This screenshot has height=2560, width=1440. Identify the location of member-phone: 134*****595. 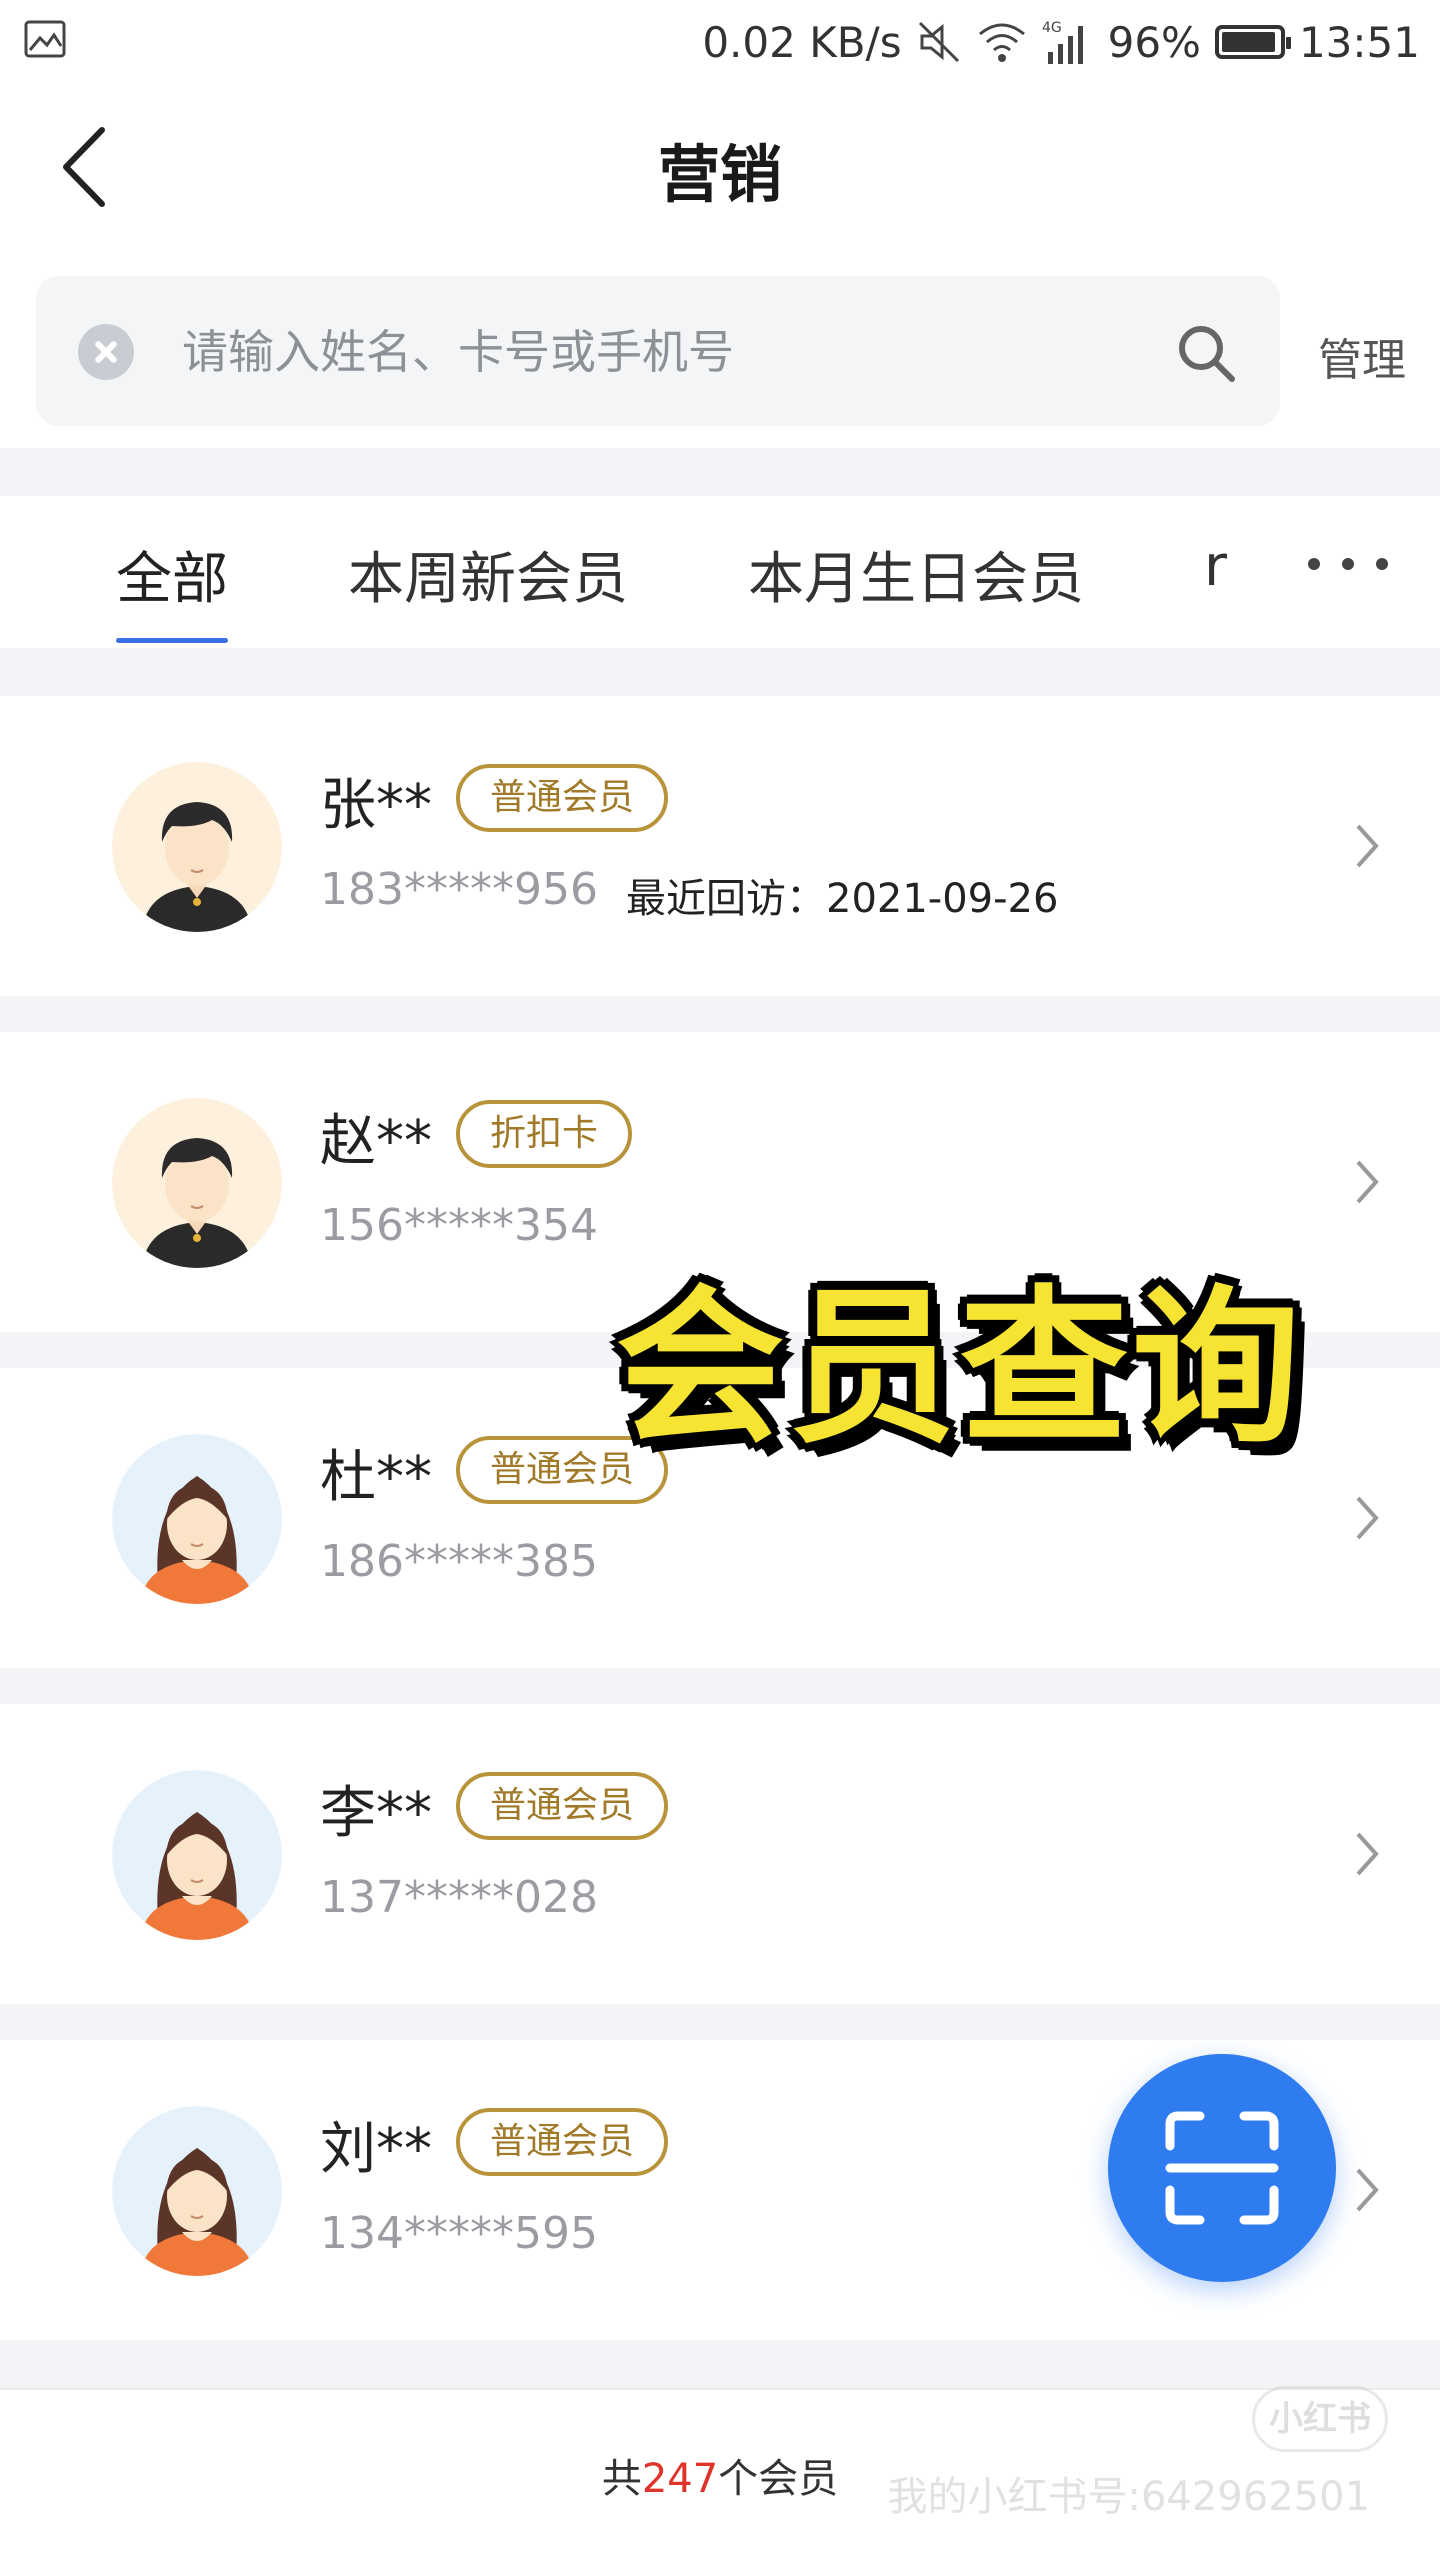
(459, 2233).